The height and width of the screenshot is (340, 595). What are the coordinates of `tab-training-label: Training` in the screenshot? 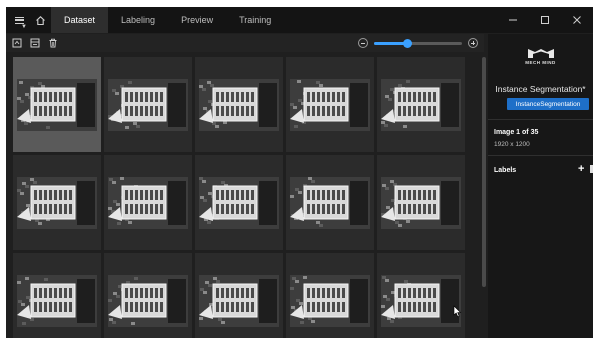 It's located at (255, 20).